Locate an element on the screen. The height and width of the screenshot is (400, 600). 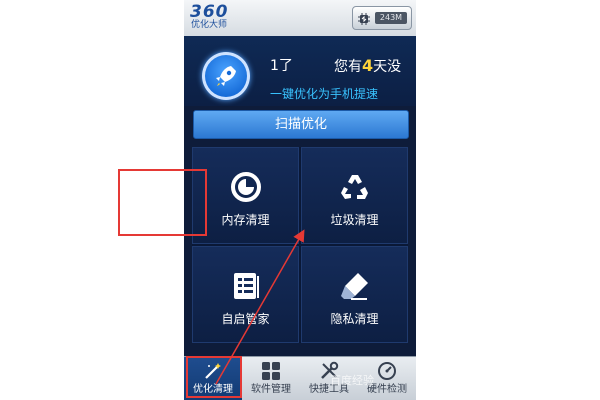
tile-autostart-manager: 自启管家 is located at coordinates (245, 294).